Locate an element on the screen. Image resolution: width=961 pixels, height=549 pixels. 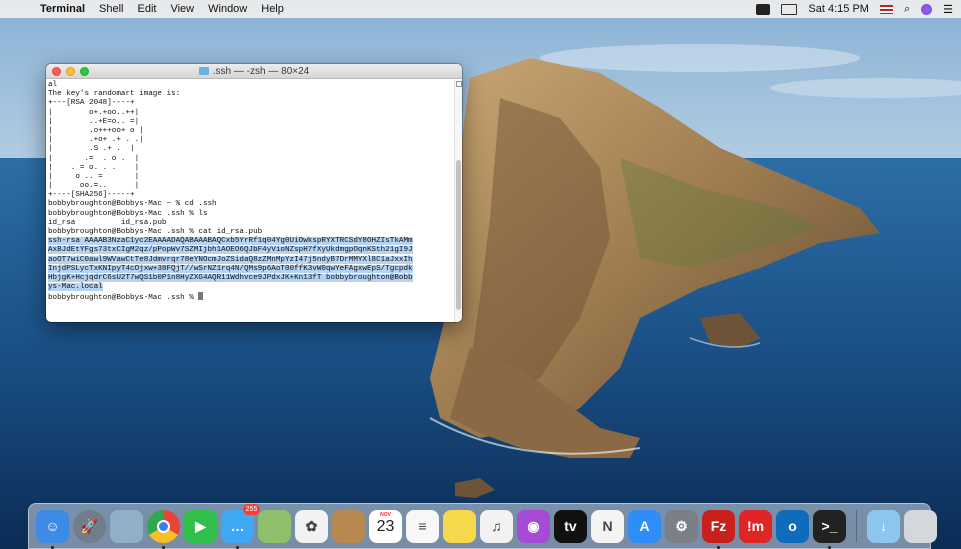
facetime-icon: ▶ is located at coordinates (200, 526).